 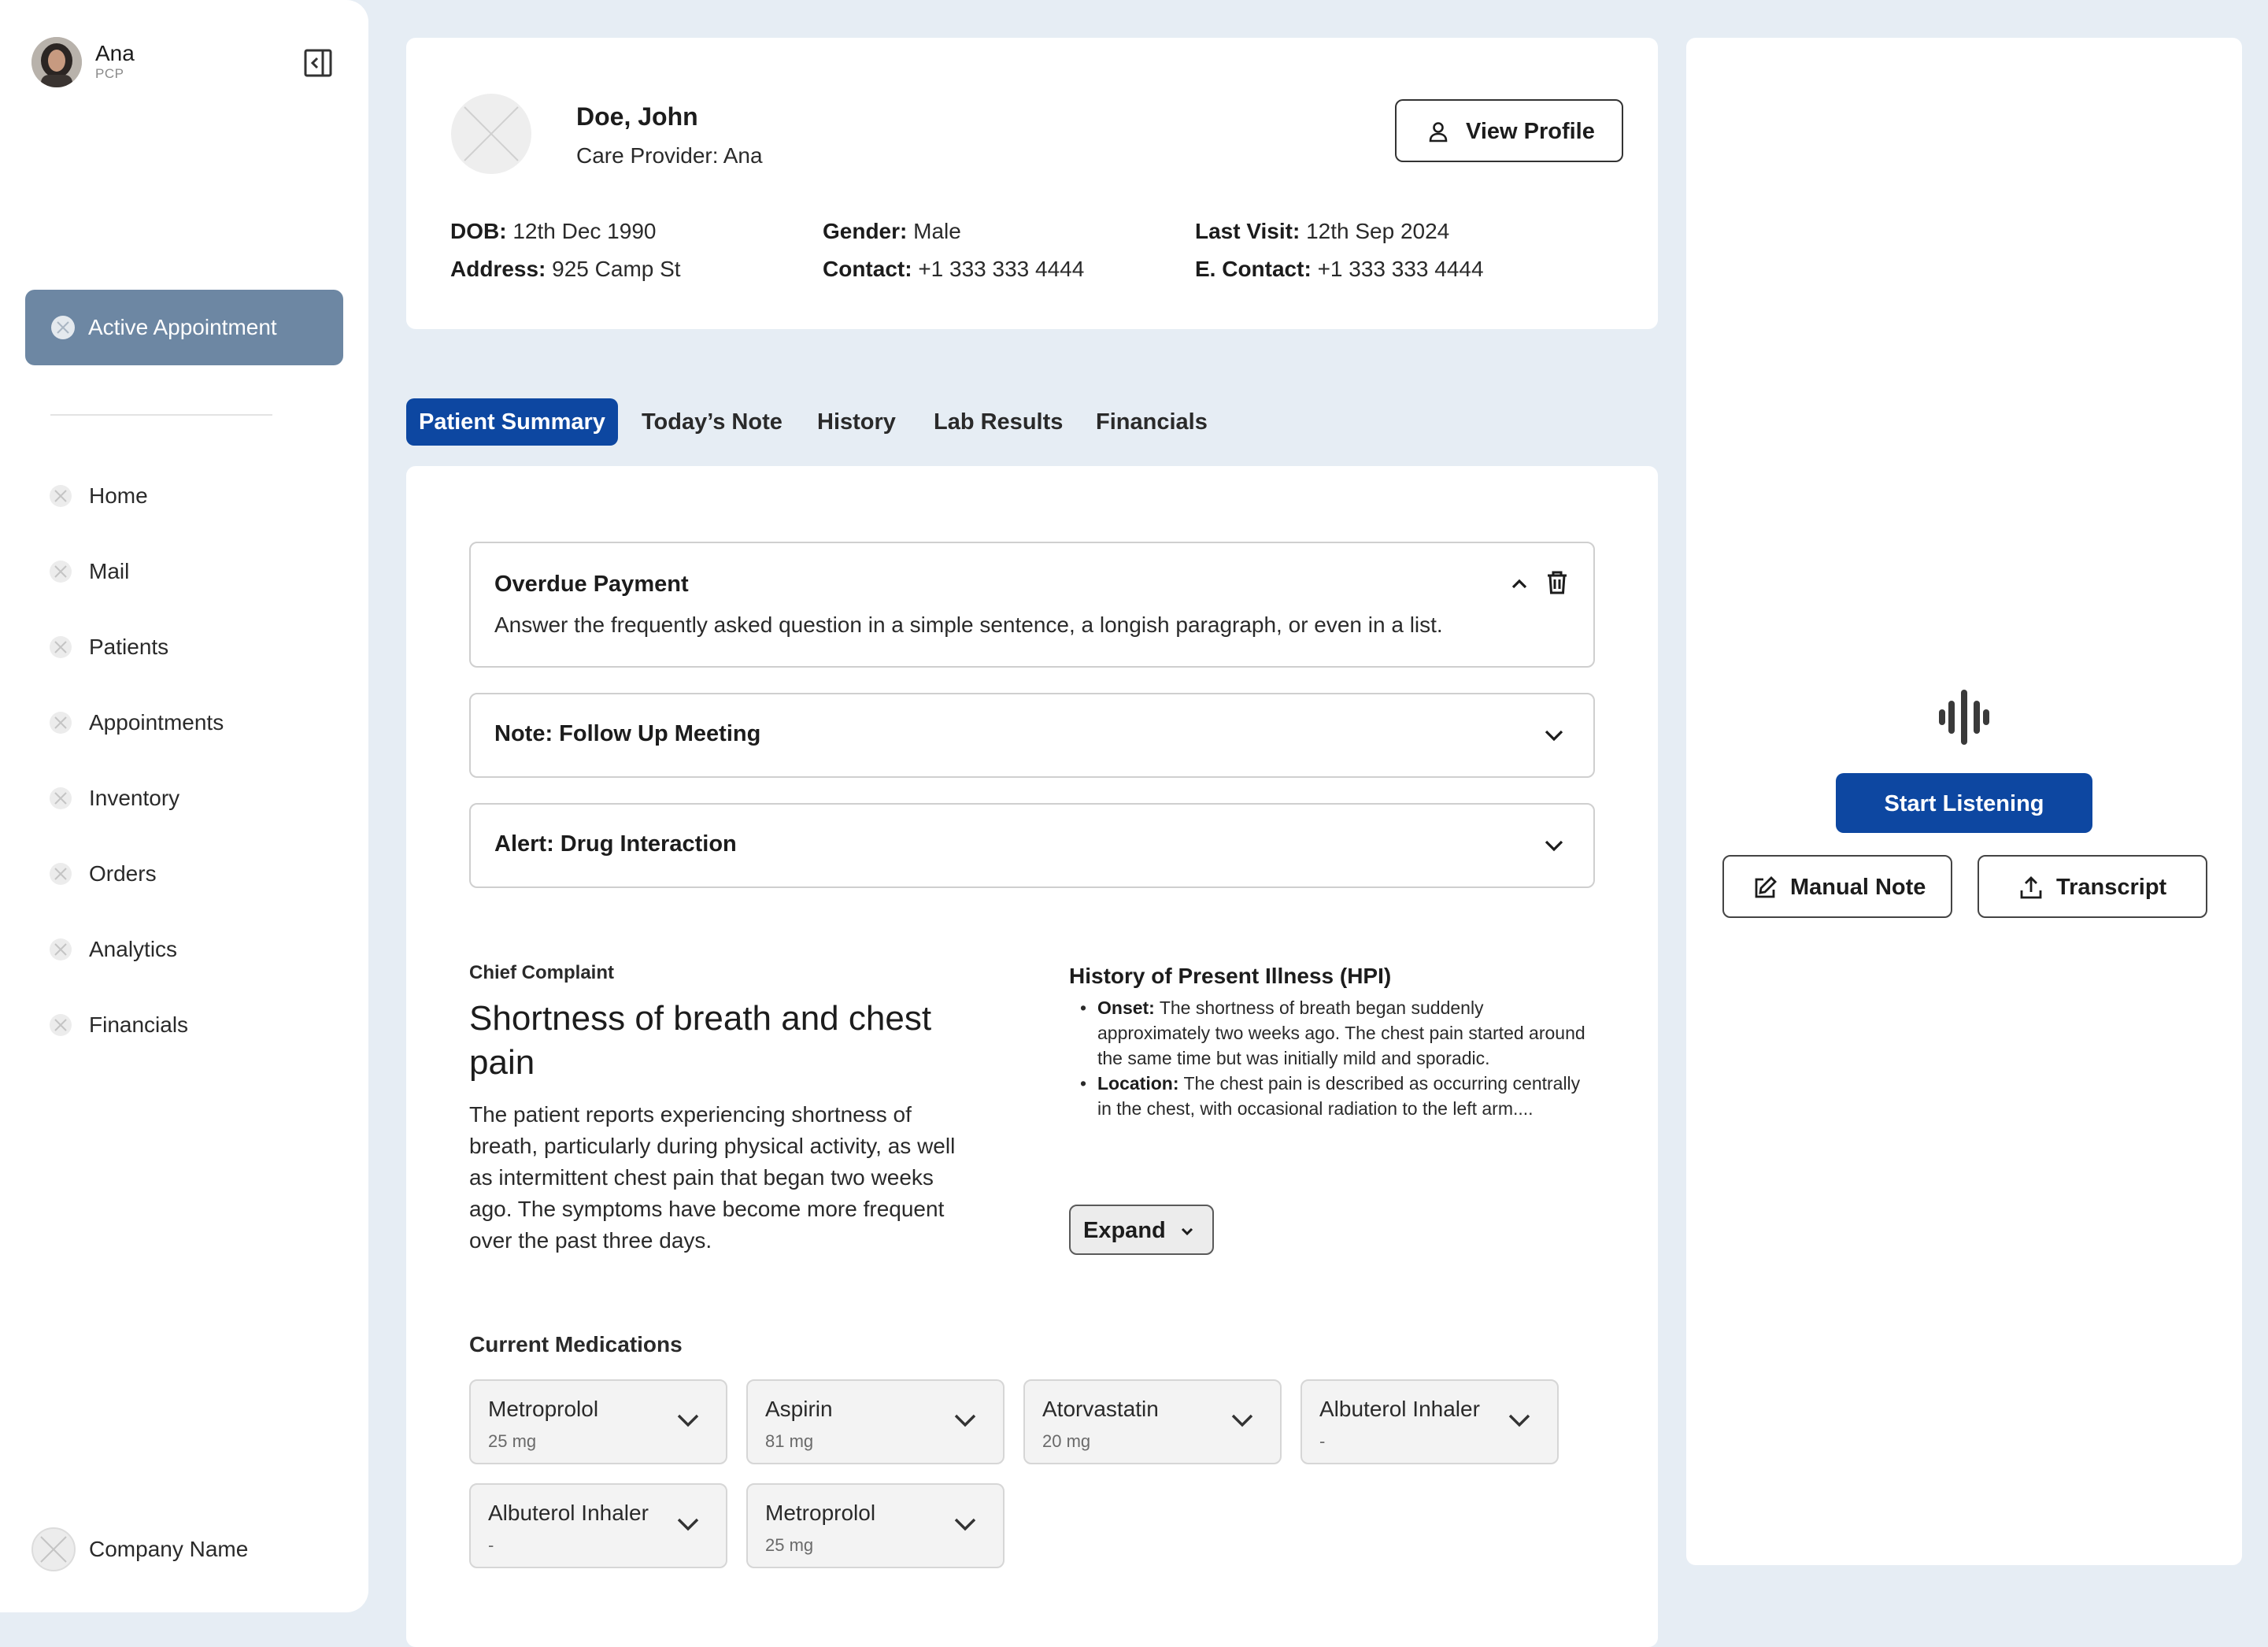 What do you see at coordinates (109, 571) in the screenshot?
I see `sidebar-item-label: Mail` at bounding box center [109, 571].